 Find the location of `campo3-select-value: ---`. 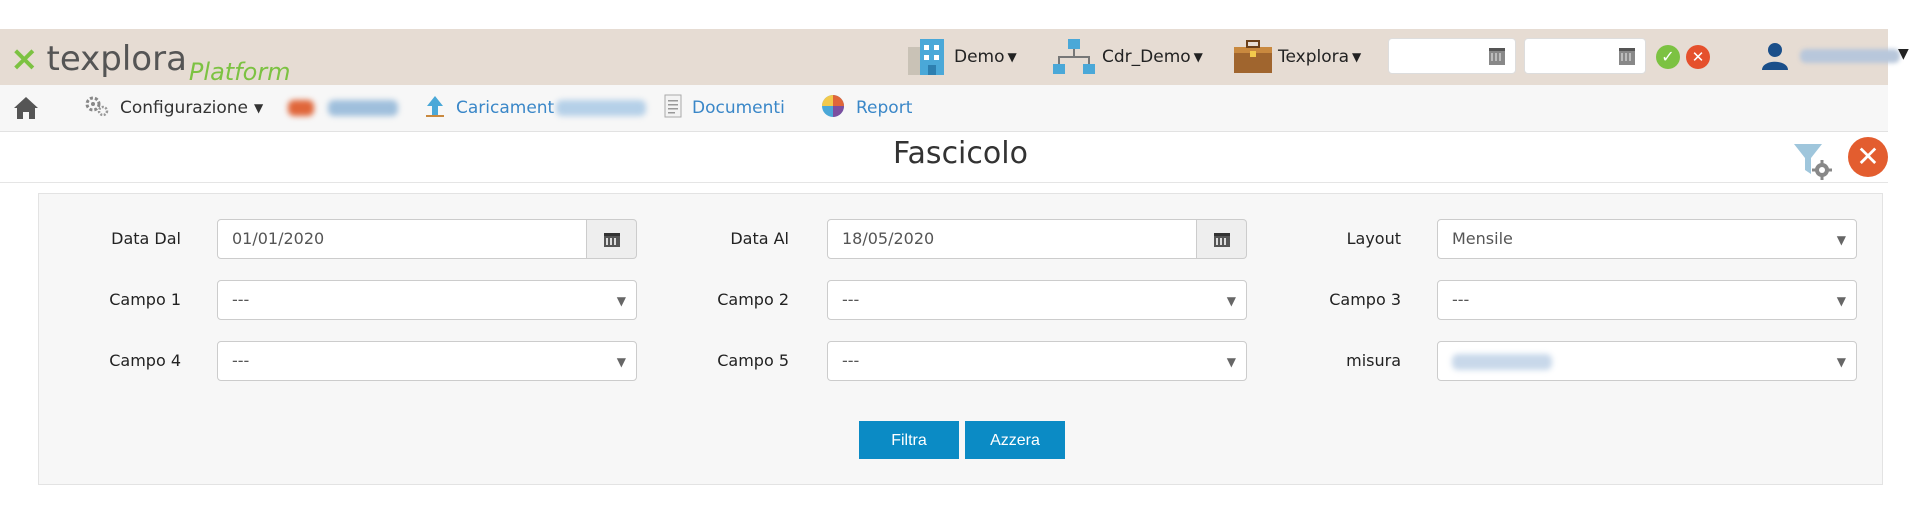

campo3-select-value: --- is located at coordinates (1461, 299).